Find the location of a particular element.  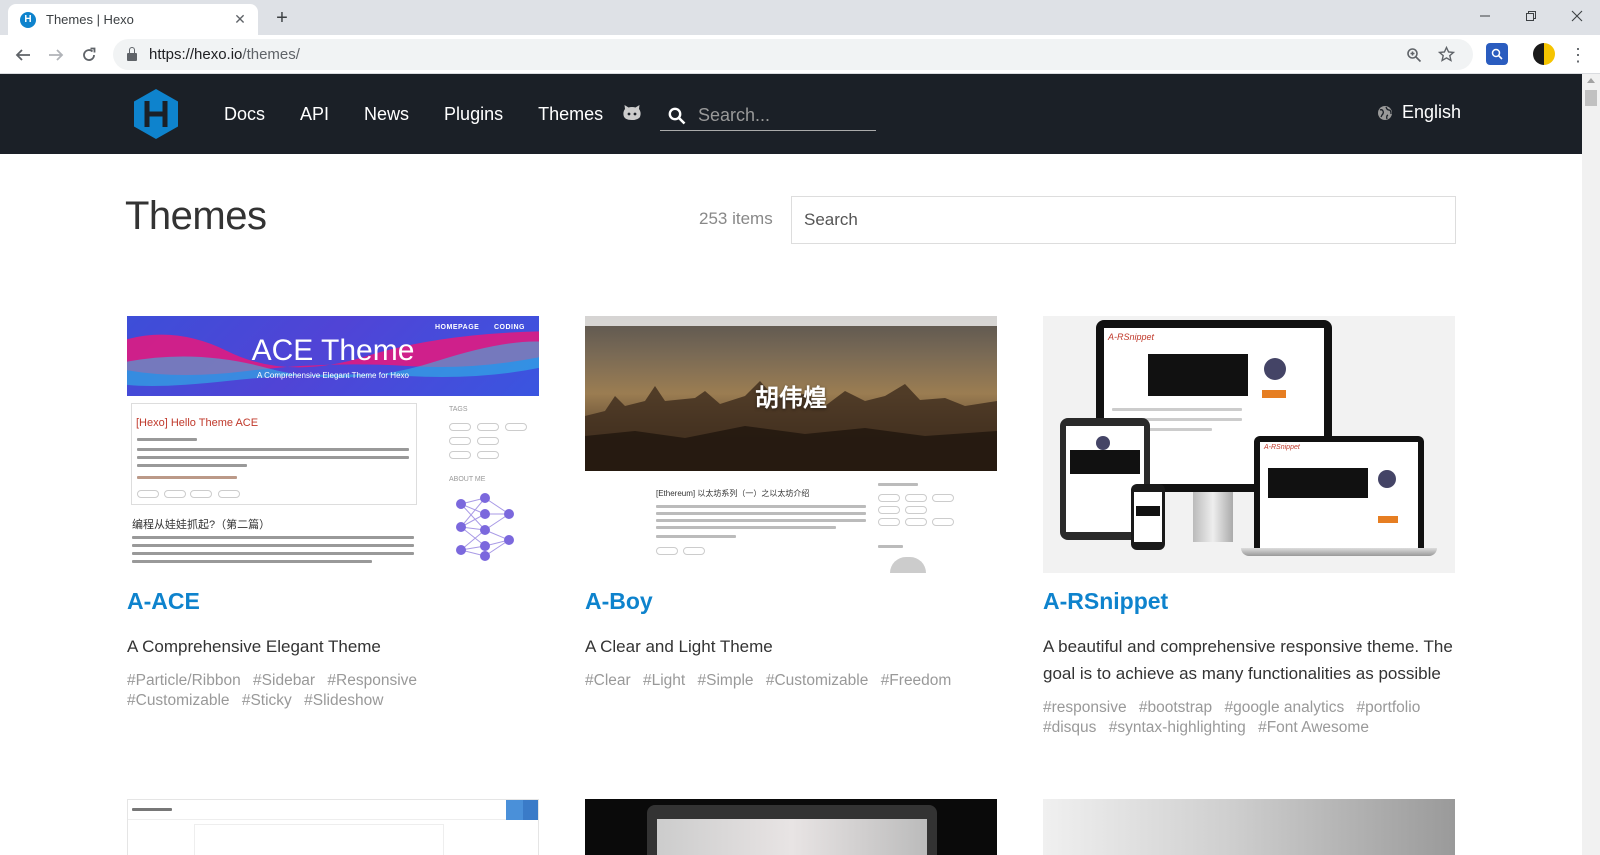

theme-tag: #responsive is located at coordinates (1085, 707).